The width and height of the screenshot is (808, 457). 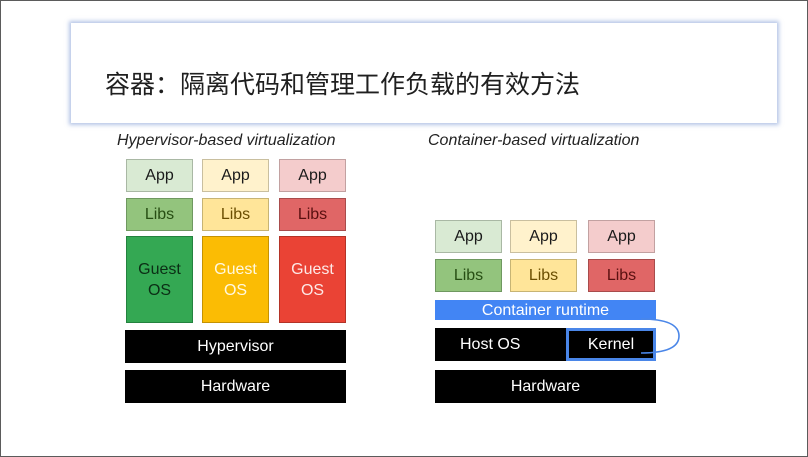 I want to click on ct-app-1: App, so click(x=468, y=236).